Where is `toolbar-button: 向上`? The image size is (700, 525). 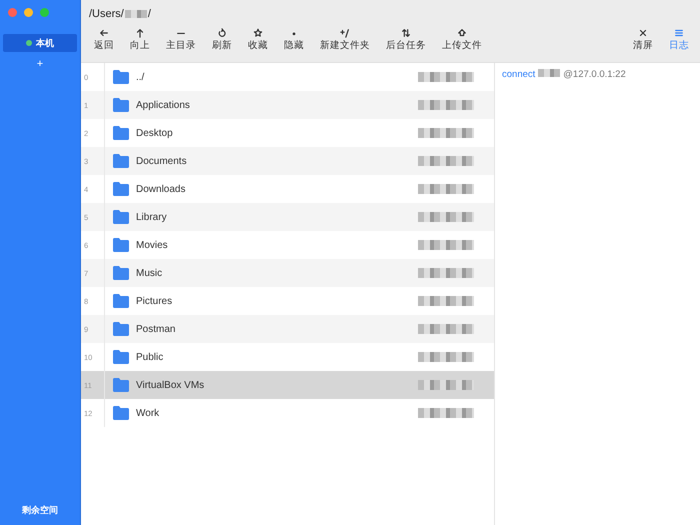
toolbar-button: 向上 is located at coordinates (140, 40).